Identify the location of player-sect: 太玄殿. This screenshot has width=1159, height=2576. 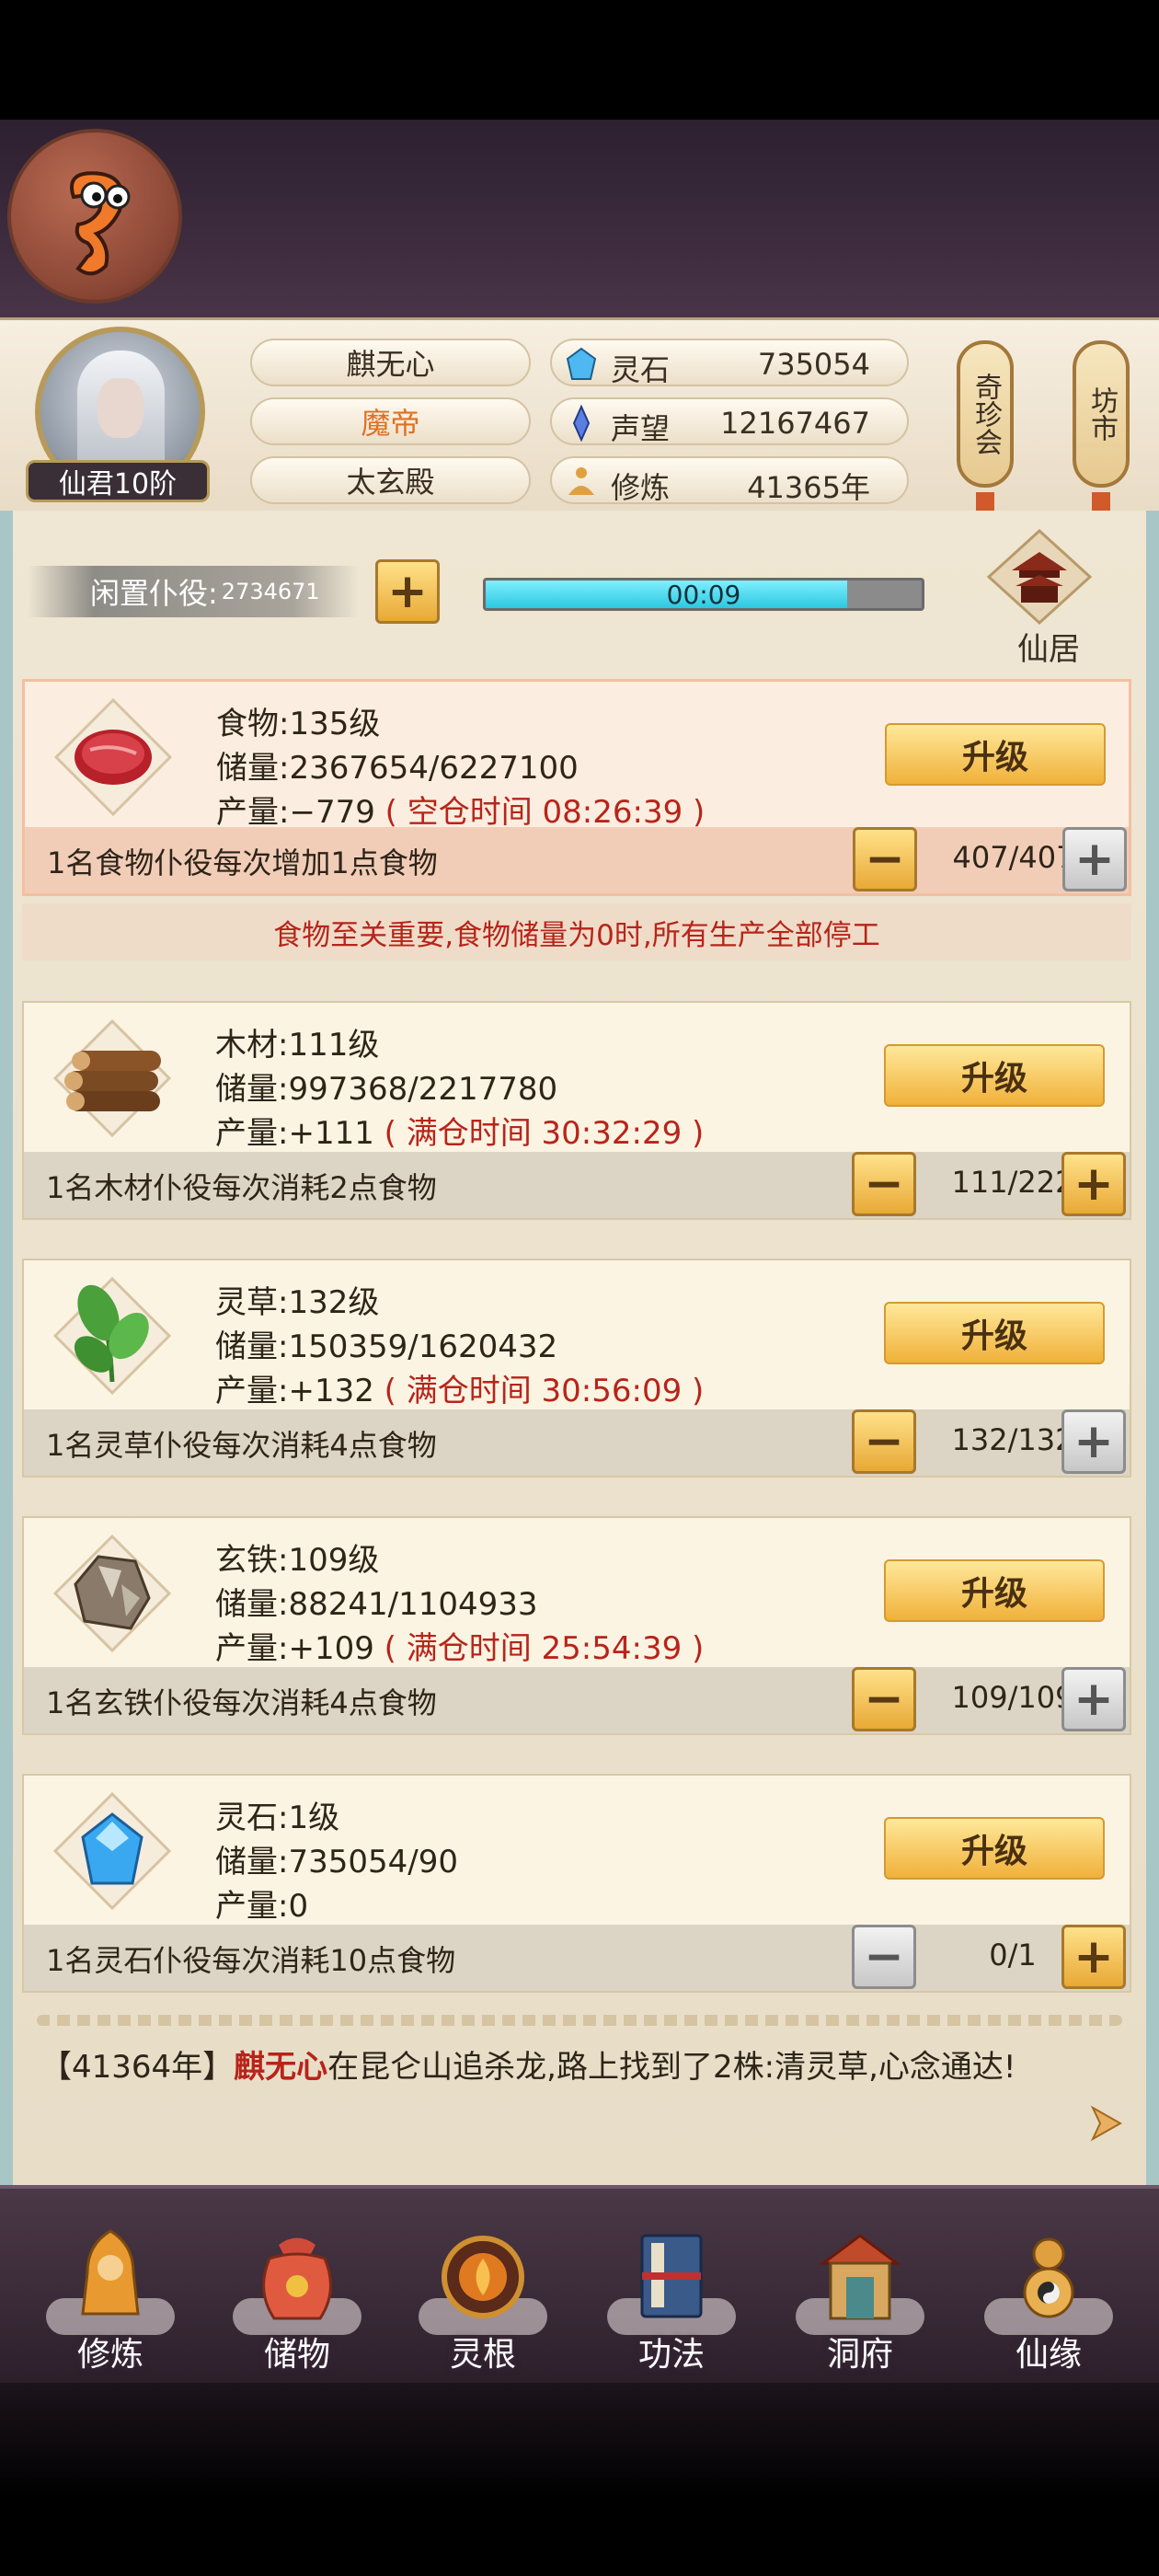
(390, 480).